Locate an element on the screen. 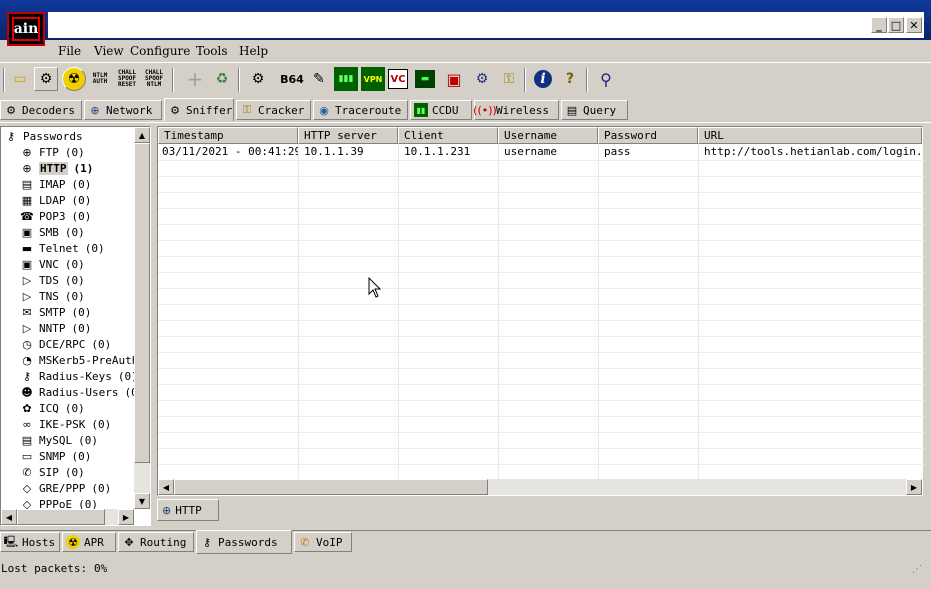  scroll-down-button: ▼ is located at coordinates (142, 501).